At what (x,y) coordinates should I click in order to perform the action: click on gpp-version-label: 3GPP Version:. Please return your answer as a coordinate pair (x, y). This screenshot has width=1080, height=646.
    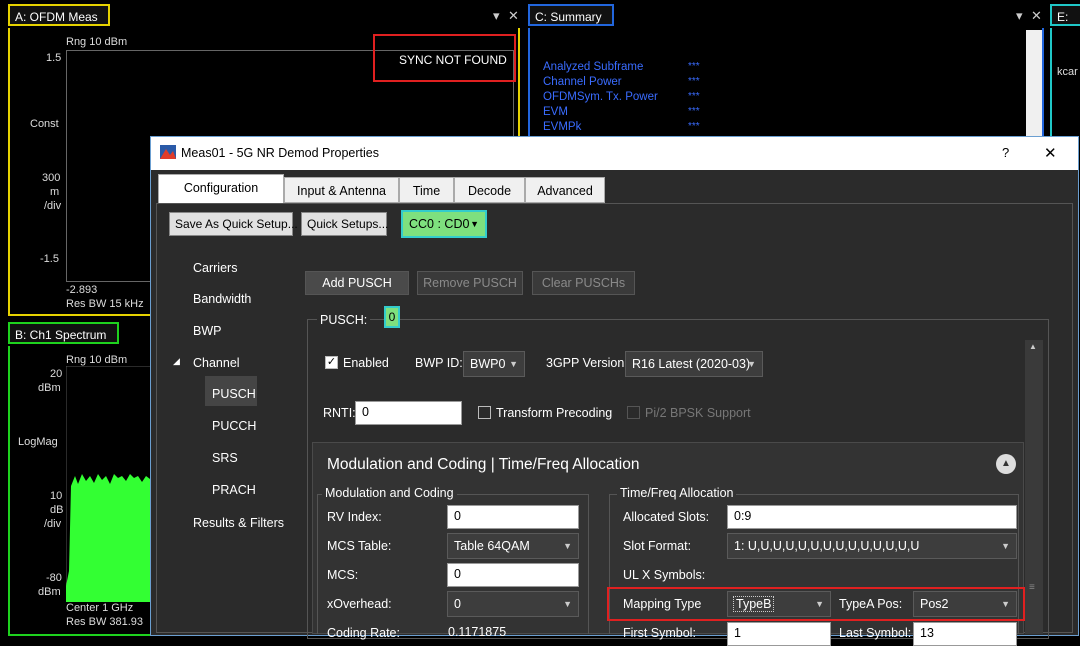
    Looking at the image, I should click on (587, 363).